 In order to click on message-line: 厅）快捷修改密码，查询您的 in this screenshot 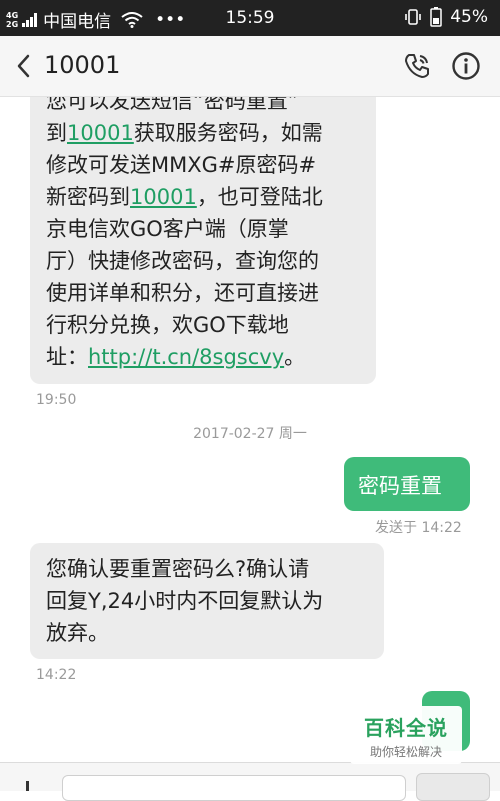, I will do `click(182, 261)`.